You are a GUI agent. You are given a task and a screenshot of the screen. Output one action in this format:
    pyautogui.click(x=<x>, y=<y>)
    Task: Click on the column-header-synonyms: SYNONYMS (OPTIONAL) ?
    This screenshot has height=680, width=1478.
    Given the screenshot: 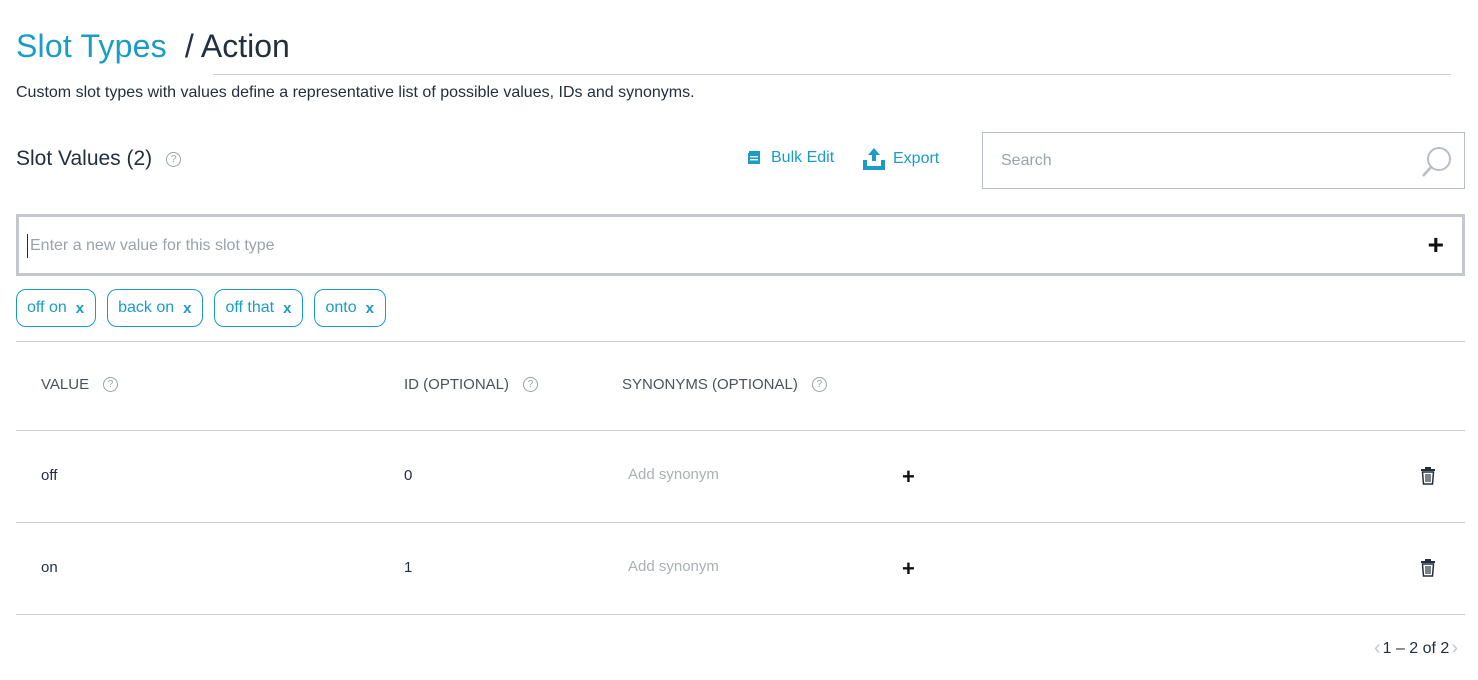 What is the action you would take?
    pyautogui.click(x=724, y=384)
    